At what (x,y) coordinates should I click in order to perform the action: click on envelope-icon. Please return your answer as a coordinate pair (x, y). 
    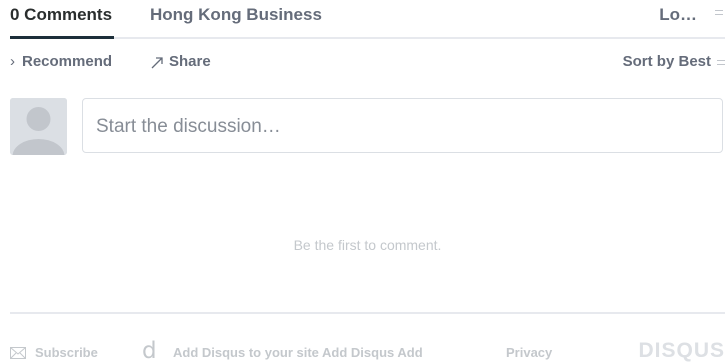
    Looking at the image, I should click on (18, 353).